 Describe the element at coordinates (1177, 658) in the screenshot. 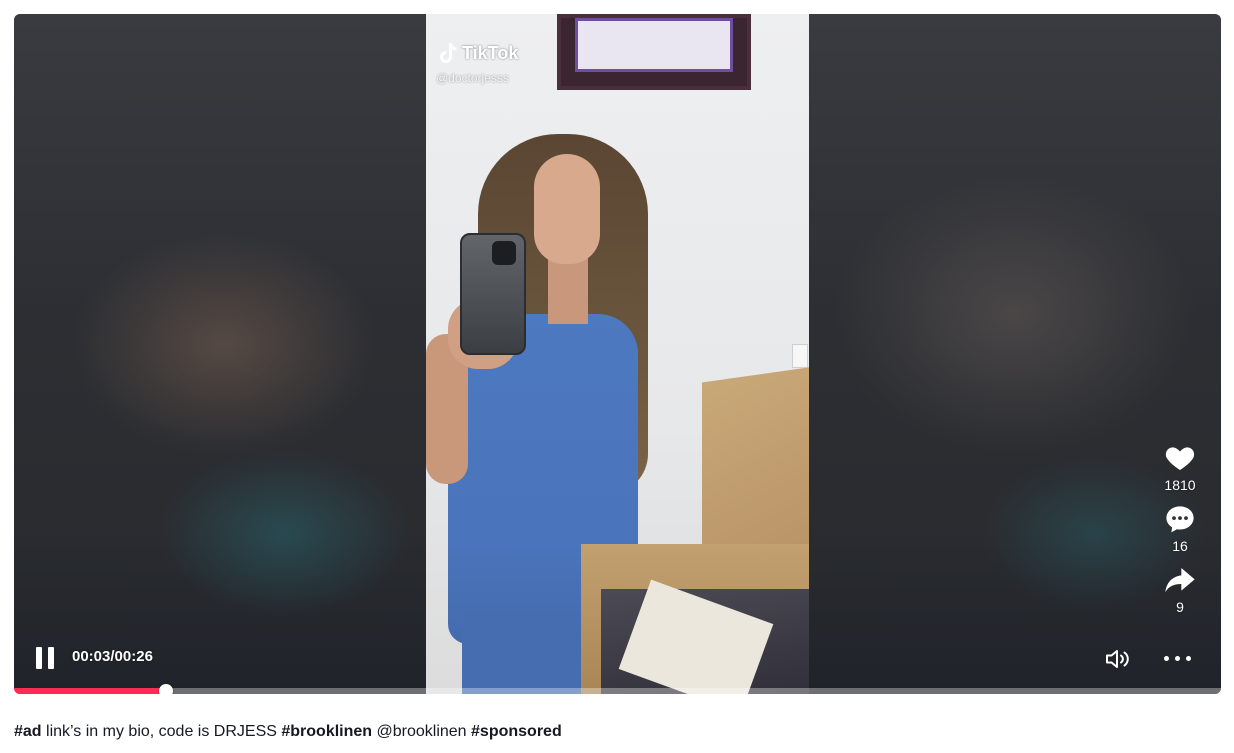

I see `more-icon` at that location.